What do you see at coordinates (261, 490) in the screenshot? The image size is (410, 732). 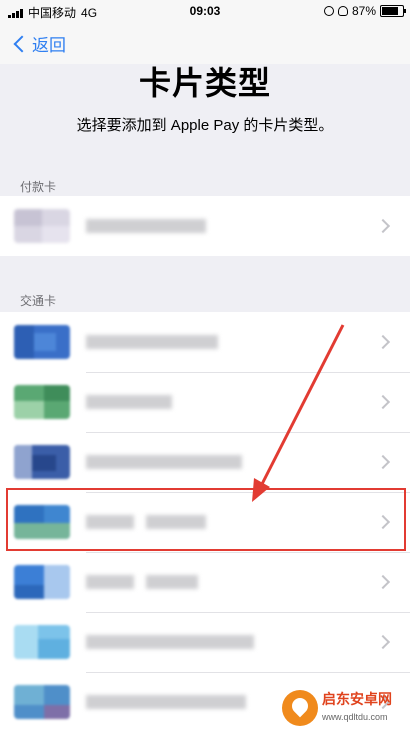 I see `arrow-head` at bounding box center [261, 490].